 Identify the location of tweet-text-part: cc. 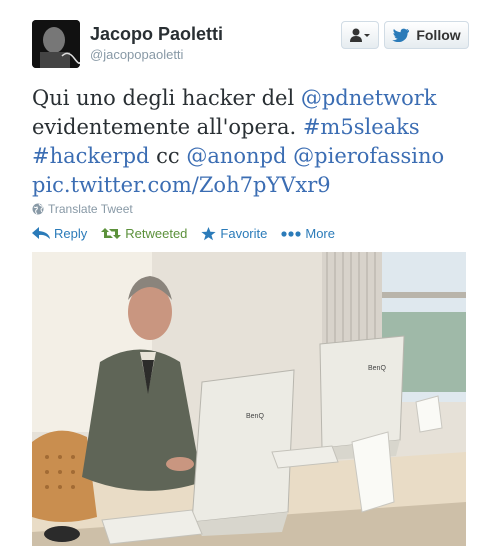
(168, 156).